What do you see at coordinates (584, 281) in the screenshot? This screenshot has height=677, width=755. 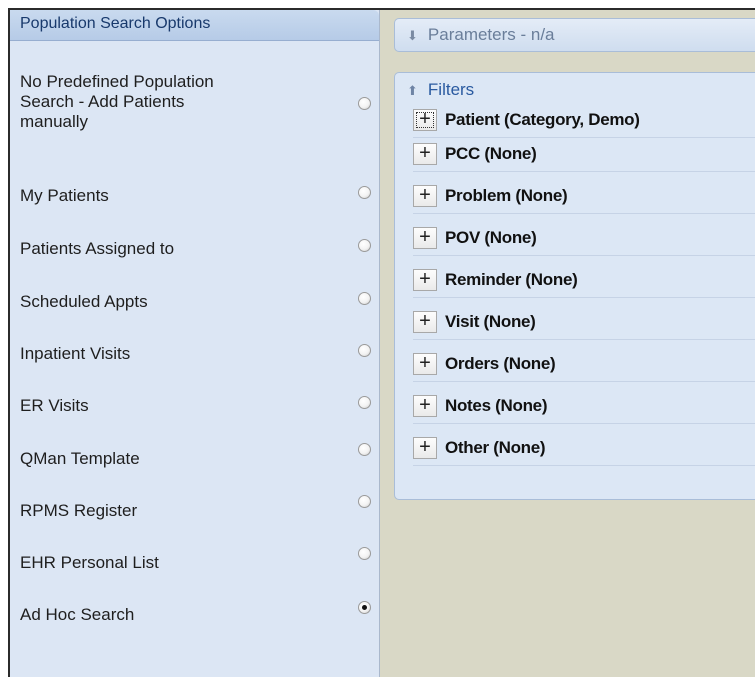 I see `filter-row-reminder: + Reminder (None)` at bounding box center [584, 281].